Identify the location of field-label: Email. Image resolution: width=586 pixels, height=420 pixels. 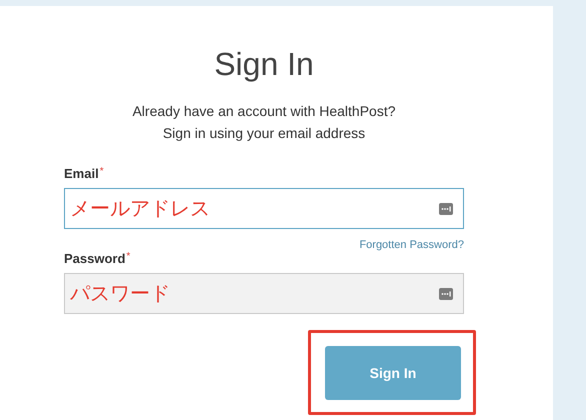
(81, 173).